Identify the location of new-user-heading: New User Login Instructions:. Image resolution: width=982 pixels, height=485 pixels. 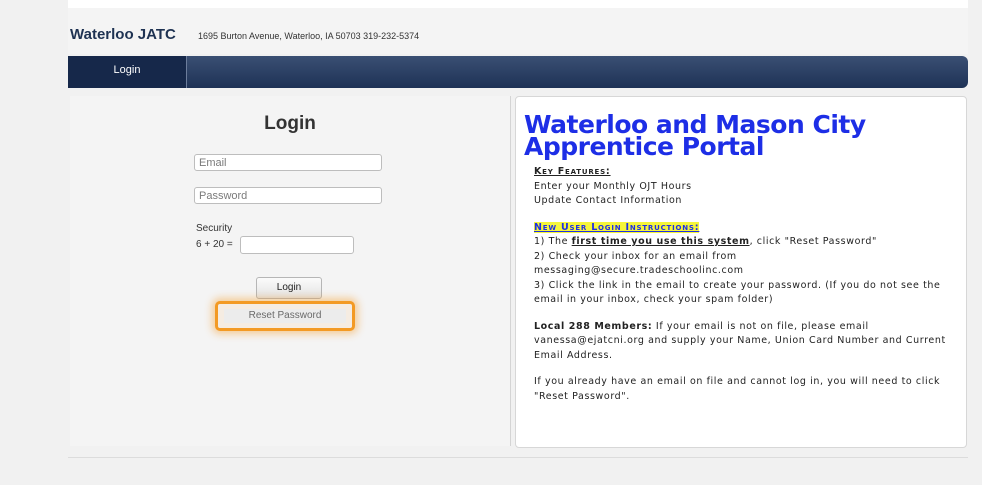
(617, 227).